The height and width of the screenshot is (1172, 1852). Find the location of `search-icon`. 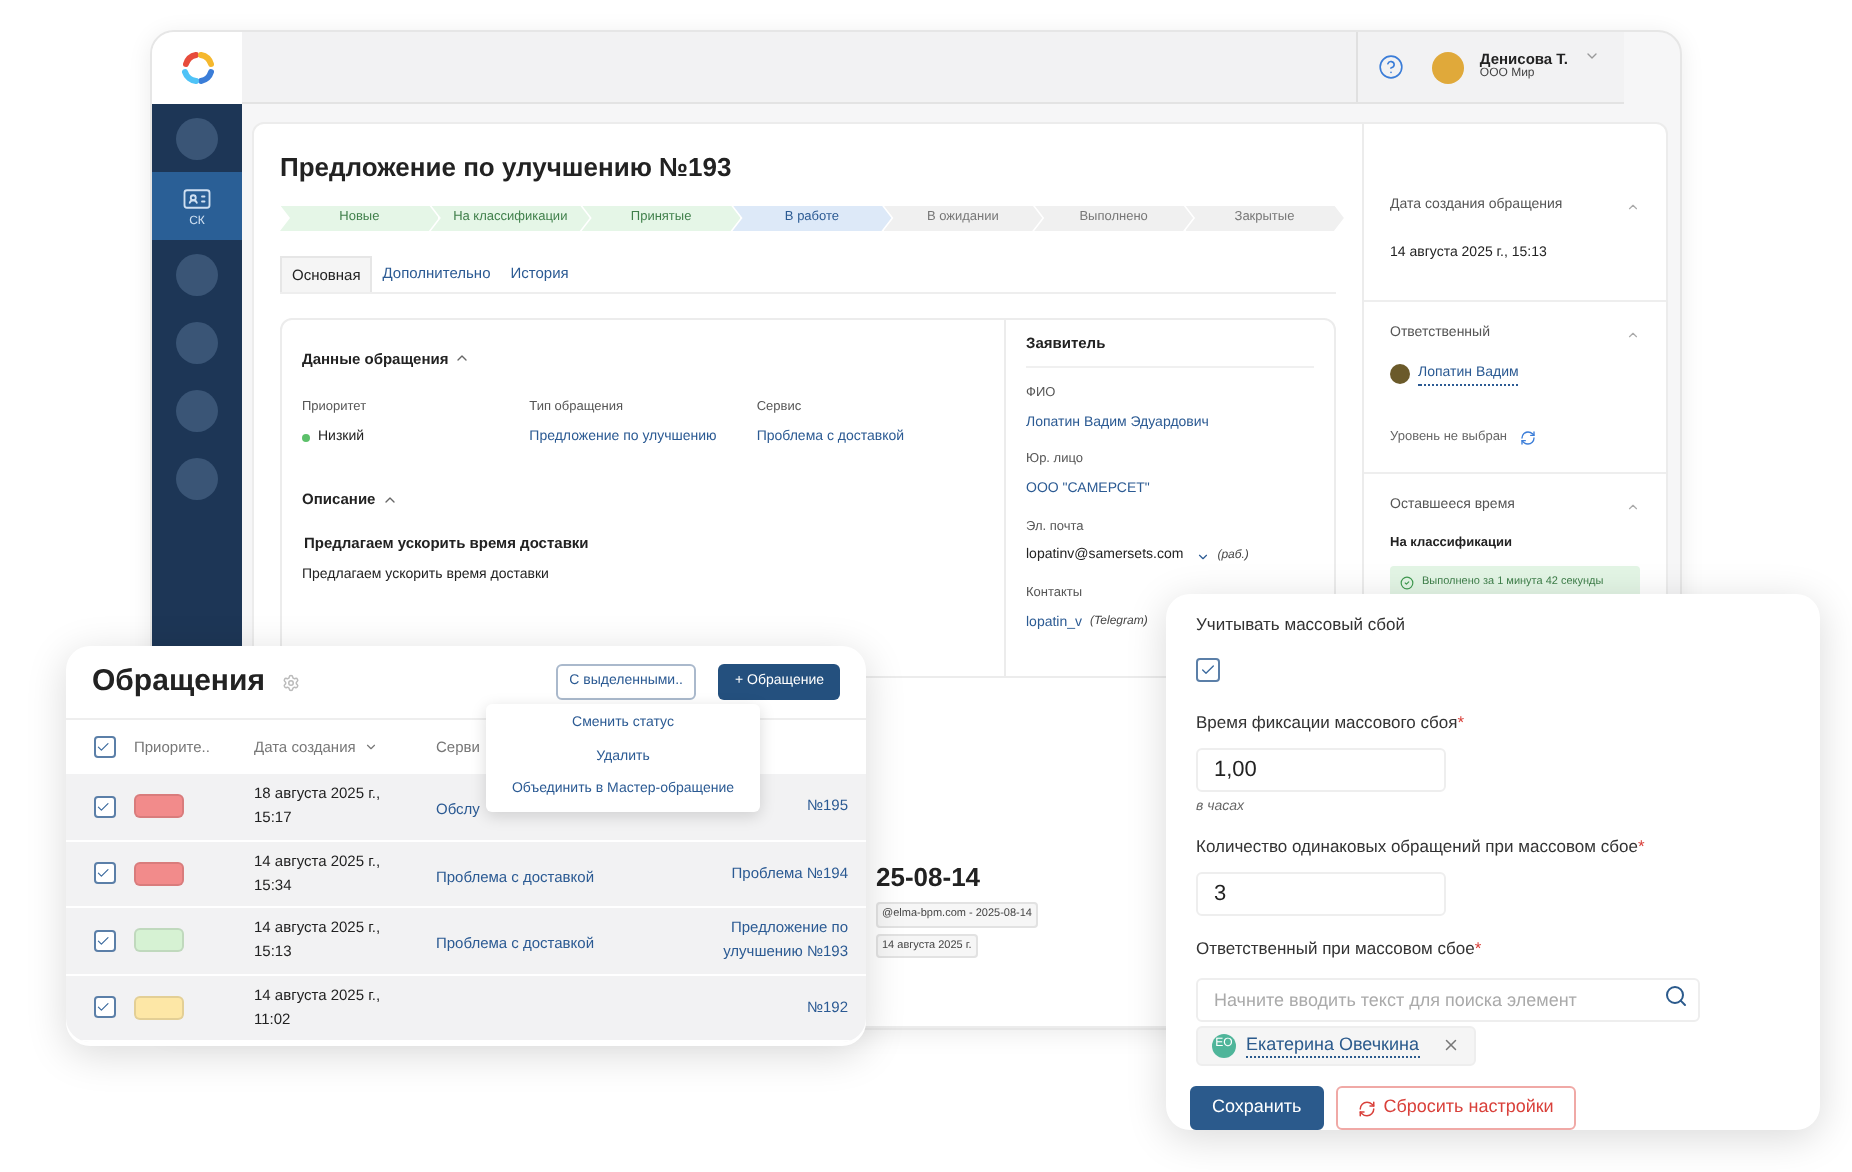

search-icon is located at coordinates (1676, 995).